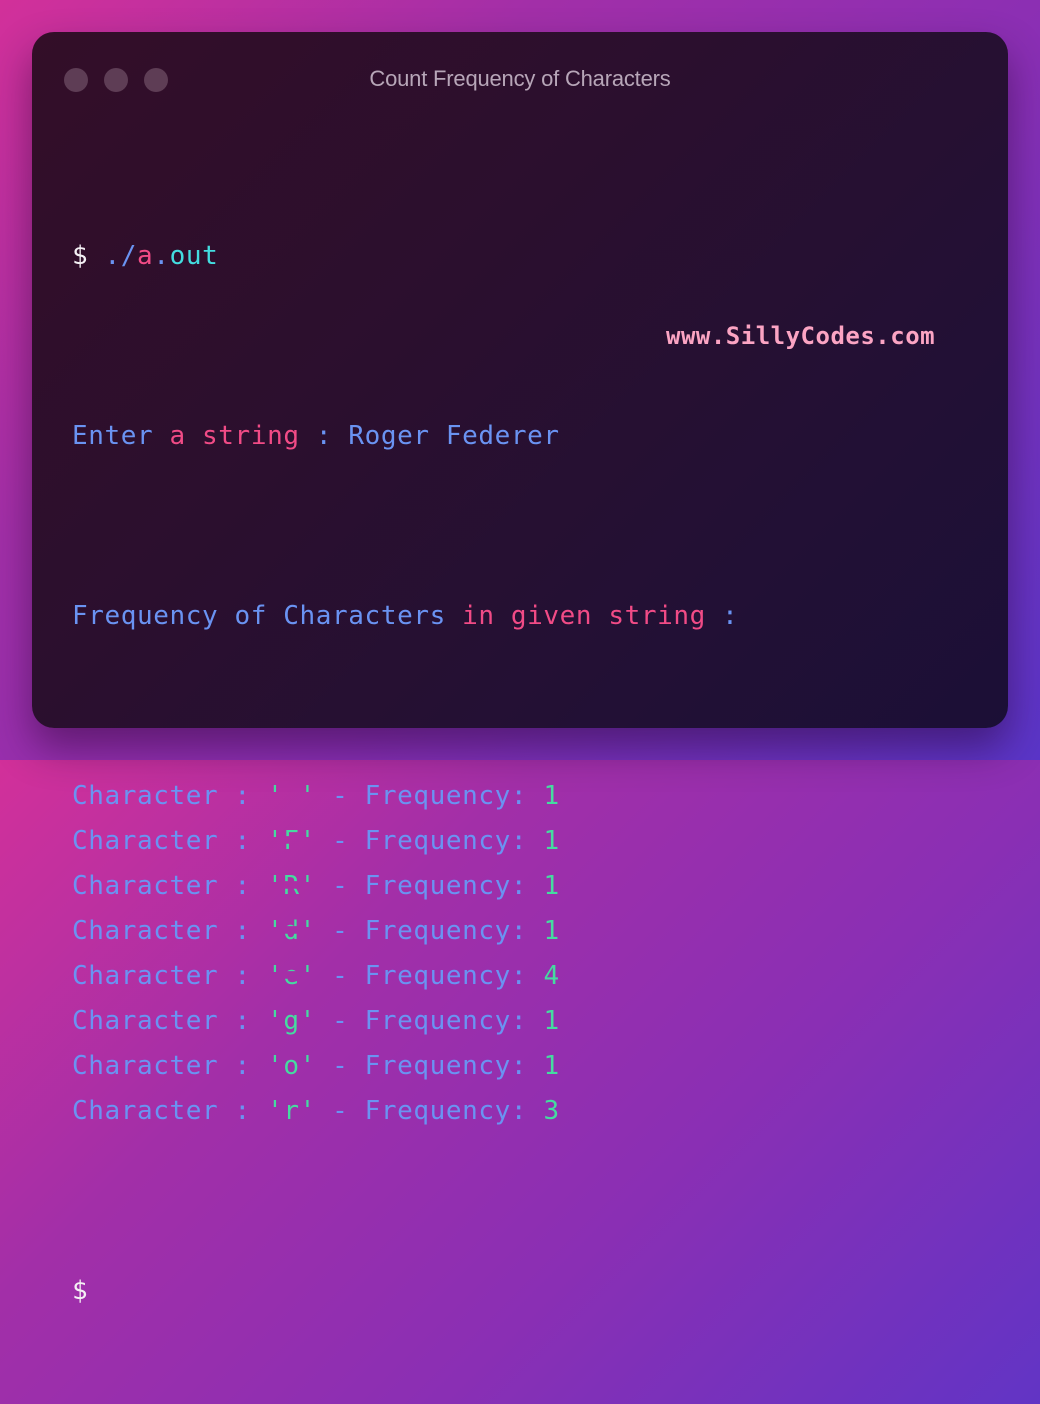 Image resolution: width=1040 pixels, height=1404 pixels. Describe the element at coordinates (405, 256) in the screenshot. I see `command-line: $ ./a.out` at that location.